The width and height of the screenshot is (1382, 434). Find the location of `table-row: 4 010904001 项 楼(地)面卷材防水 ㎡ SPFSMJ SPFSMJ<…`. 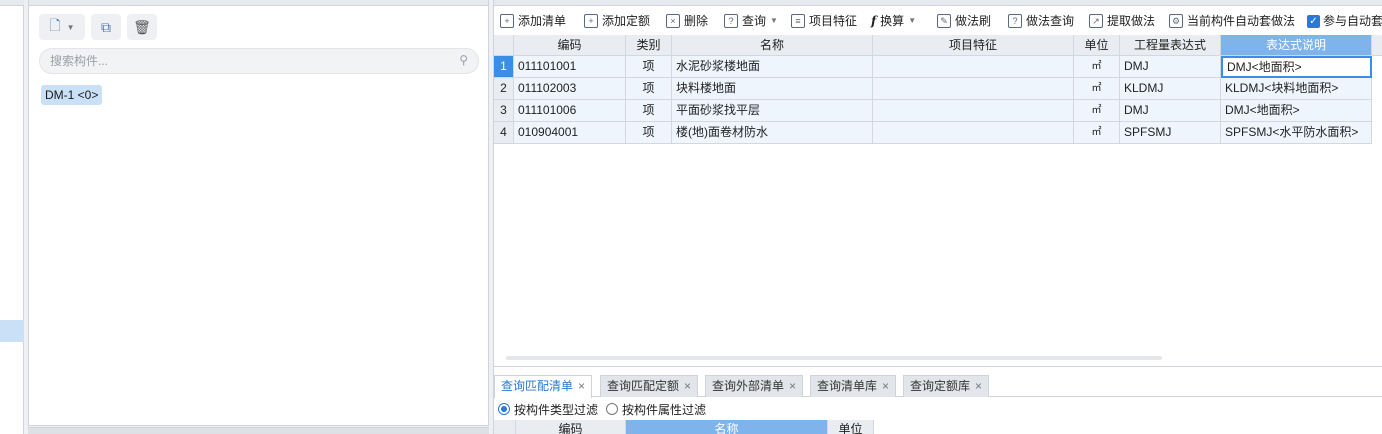

table-row: 4 010904001 项 楼(地)面卷材防水 ㎡ SPFSMJ SPFSMJ<… is located at coordinates (938, 133).